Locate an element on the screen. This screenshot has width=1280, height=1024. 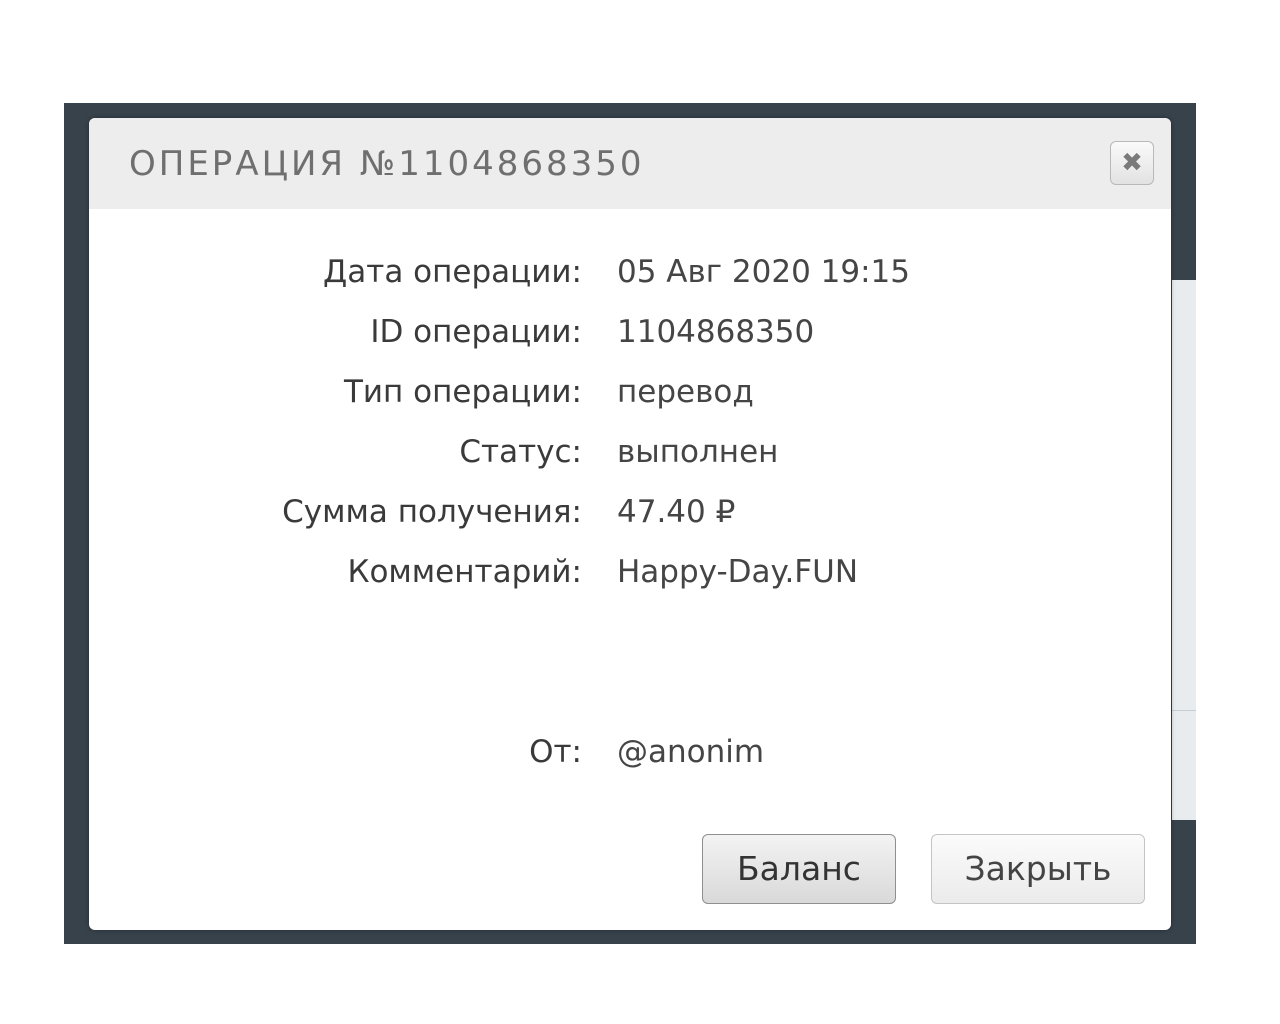
detail-value: 47.40 ₽ is located at coordinates (676, 512).